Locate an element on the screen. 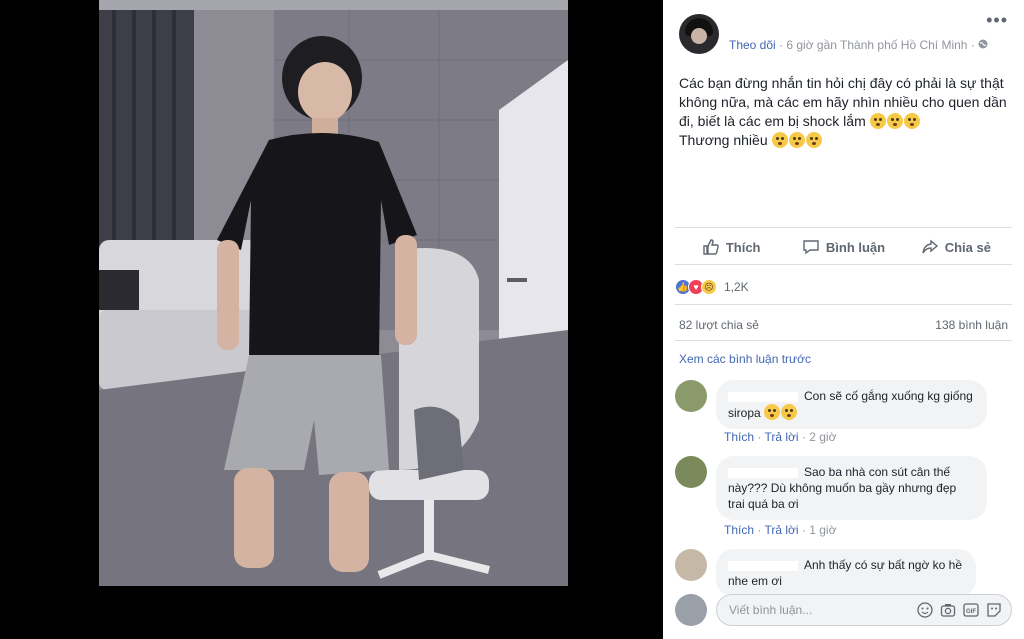 The image size is (1024, 639). post-stats: 82 lượt chia sẻ 138 bình luận is located at coordinates (843, 325).